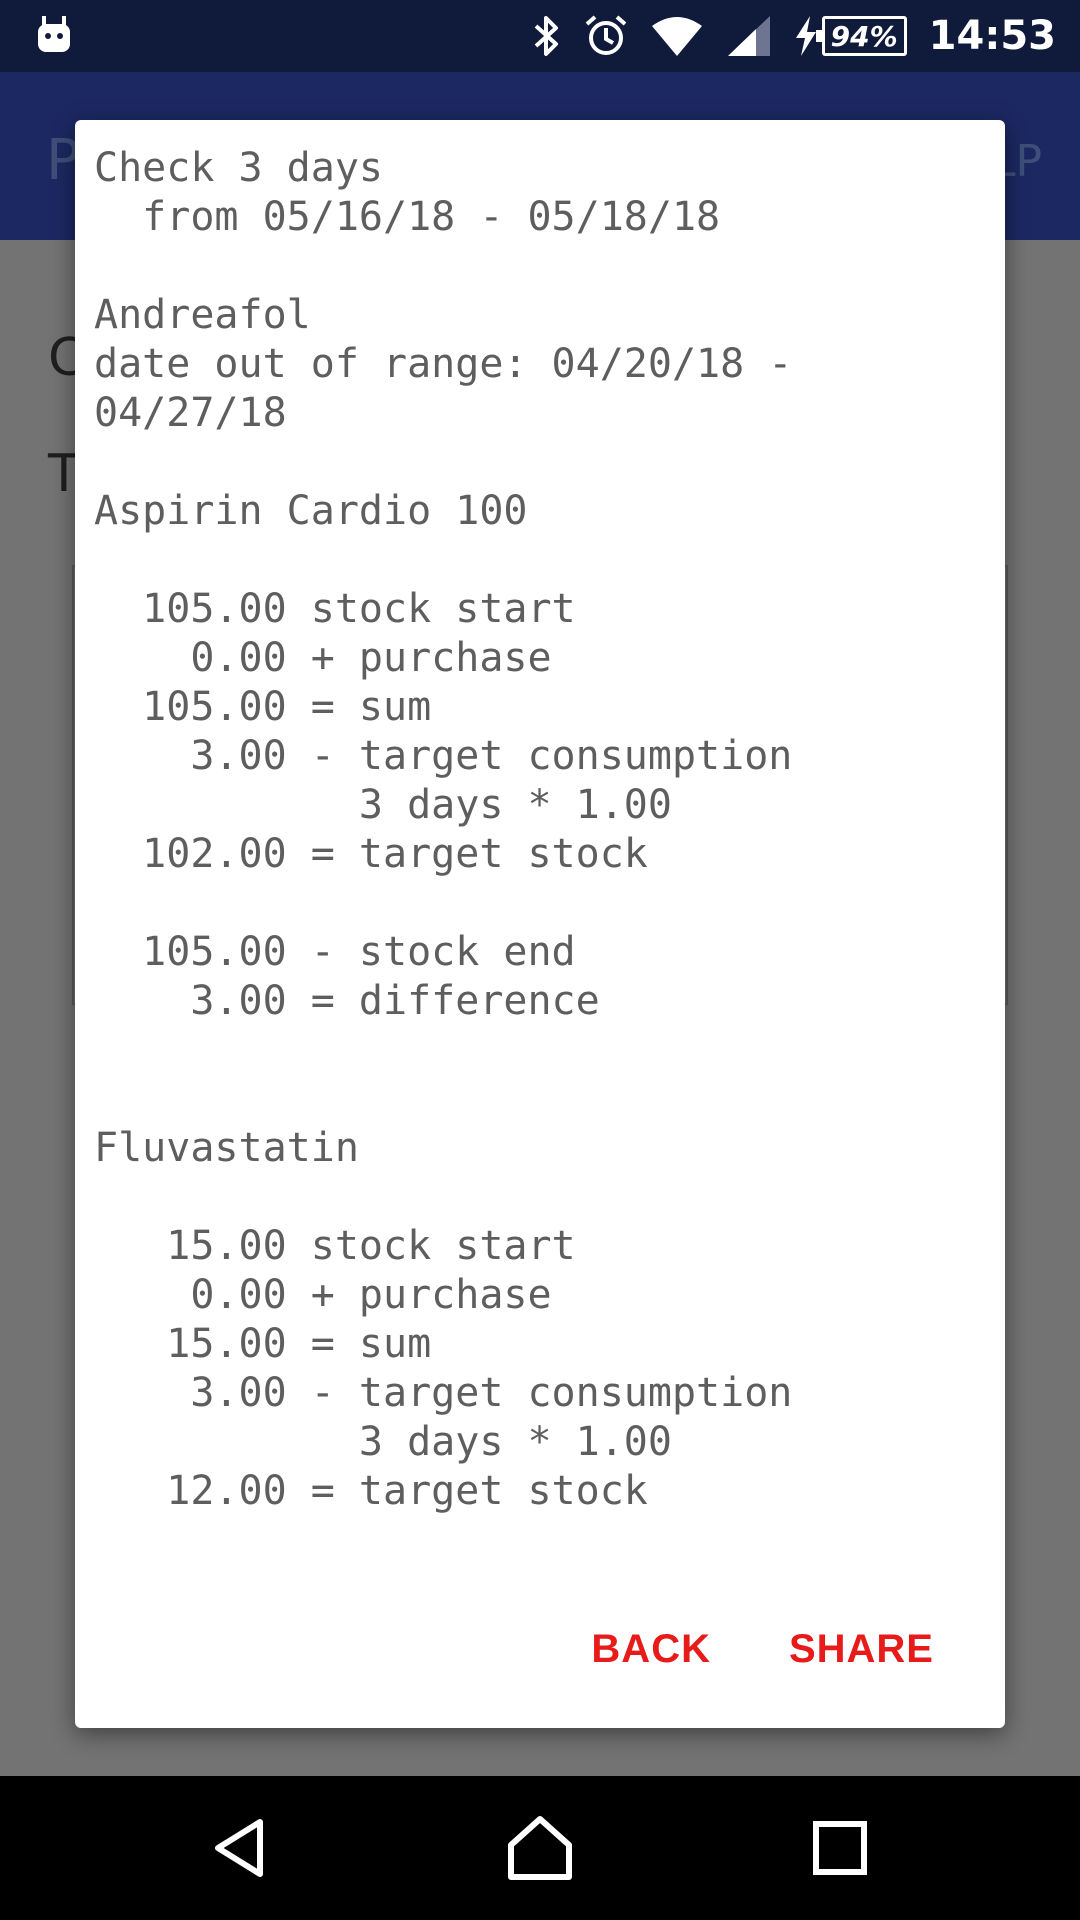  I want to click on report-line: from 05/16/18 - 05/18/18, so click(407, 217).